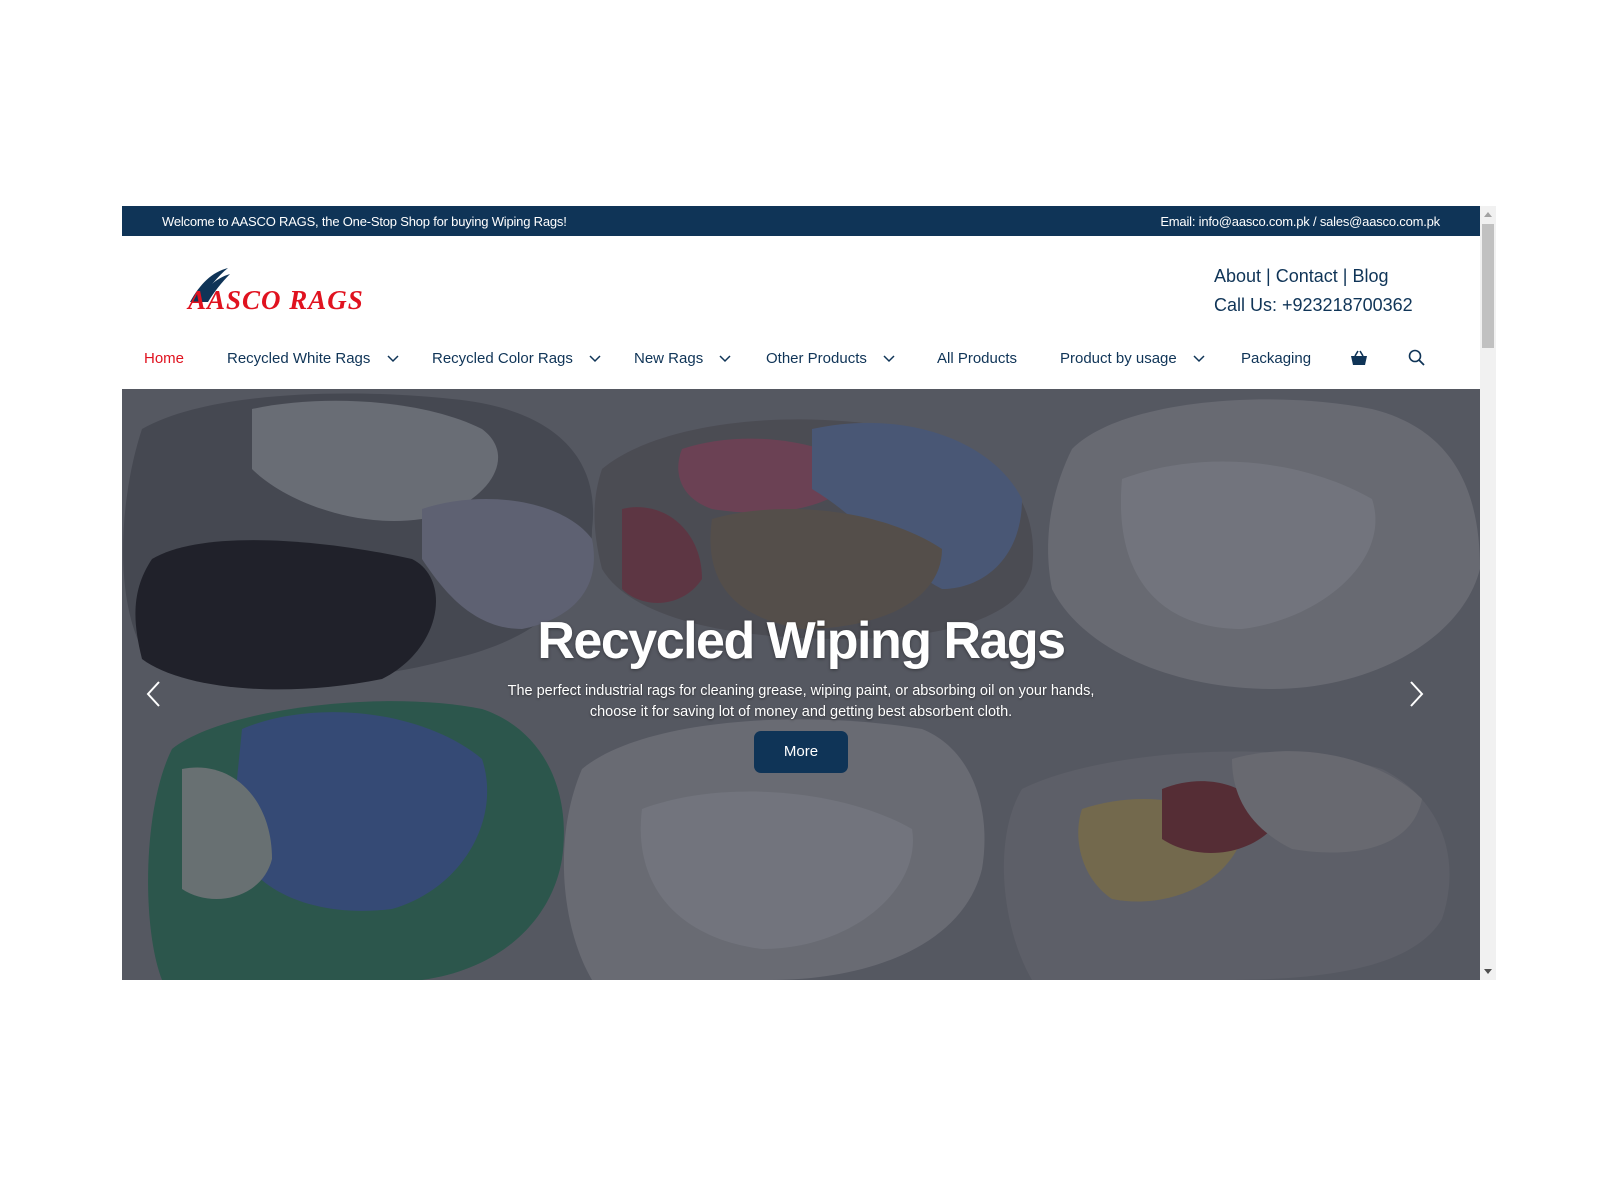 The image size is (1600, 1200). I want to click on nav-item-new-rags: New Rags, so click(682, 358).